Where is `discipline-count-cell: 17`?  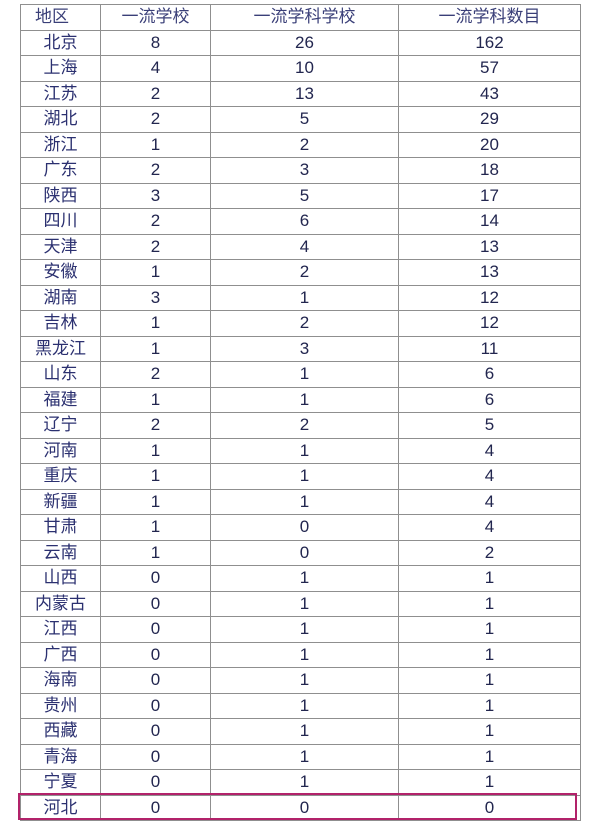
discipline-count-cell: 17 is located at coordinates (489, 195).